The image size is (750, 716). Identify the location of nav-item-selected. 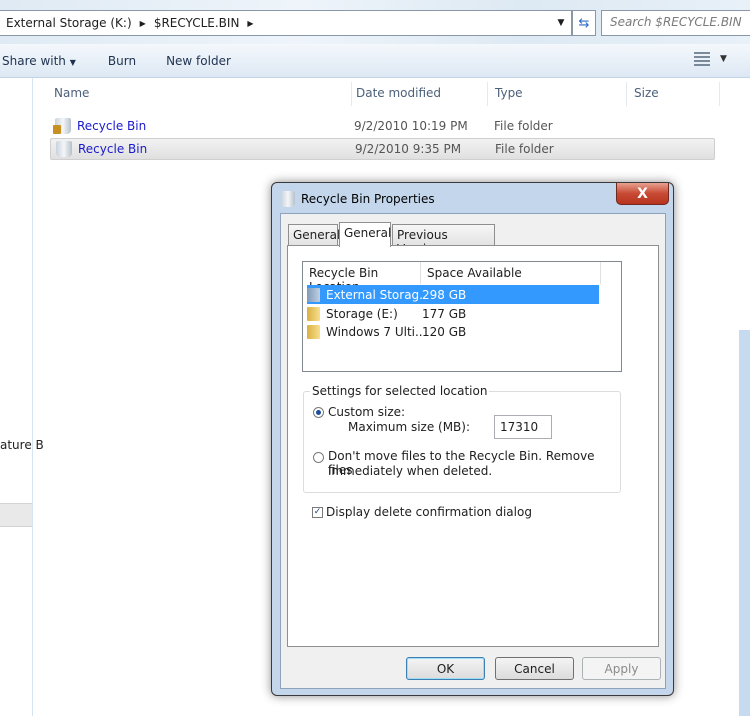
(16, 515).